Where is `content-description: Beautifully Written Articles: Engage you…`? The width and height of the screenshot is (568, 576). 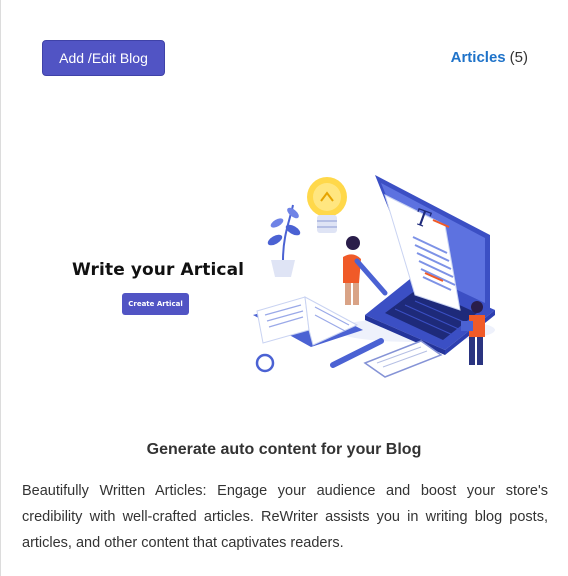
content-description: Beautifully Written Articles: Engage you… is located at coordinates (285, 517).